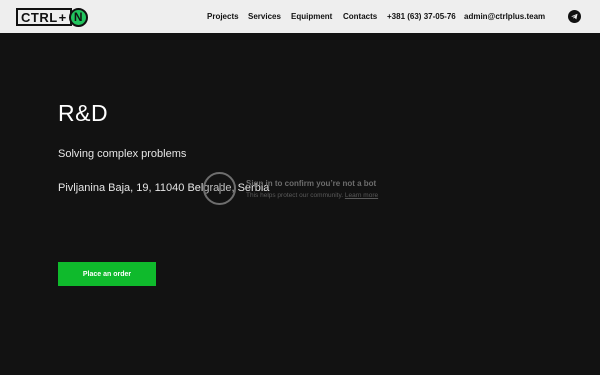 The height and width of the screenshot is (375, 600). I want to click on play-icon, so click(219, 188).